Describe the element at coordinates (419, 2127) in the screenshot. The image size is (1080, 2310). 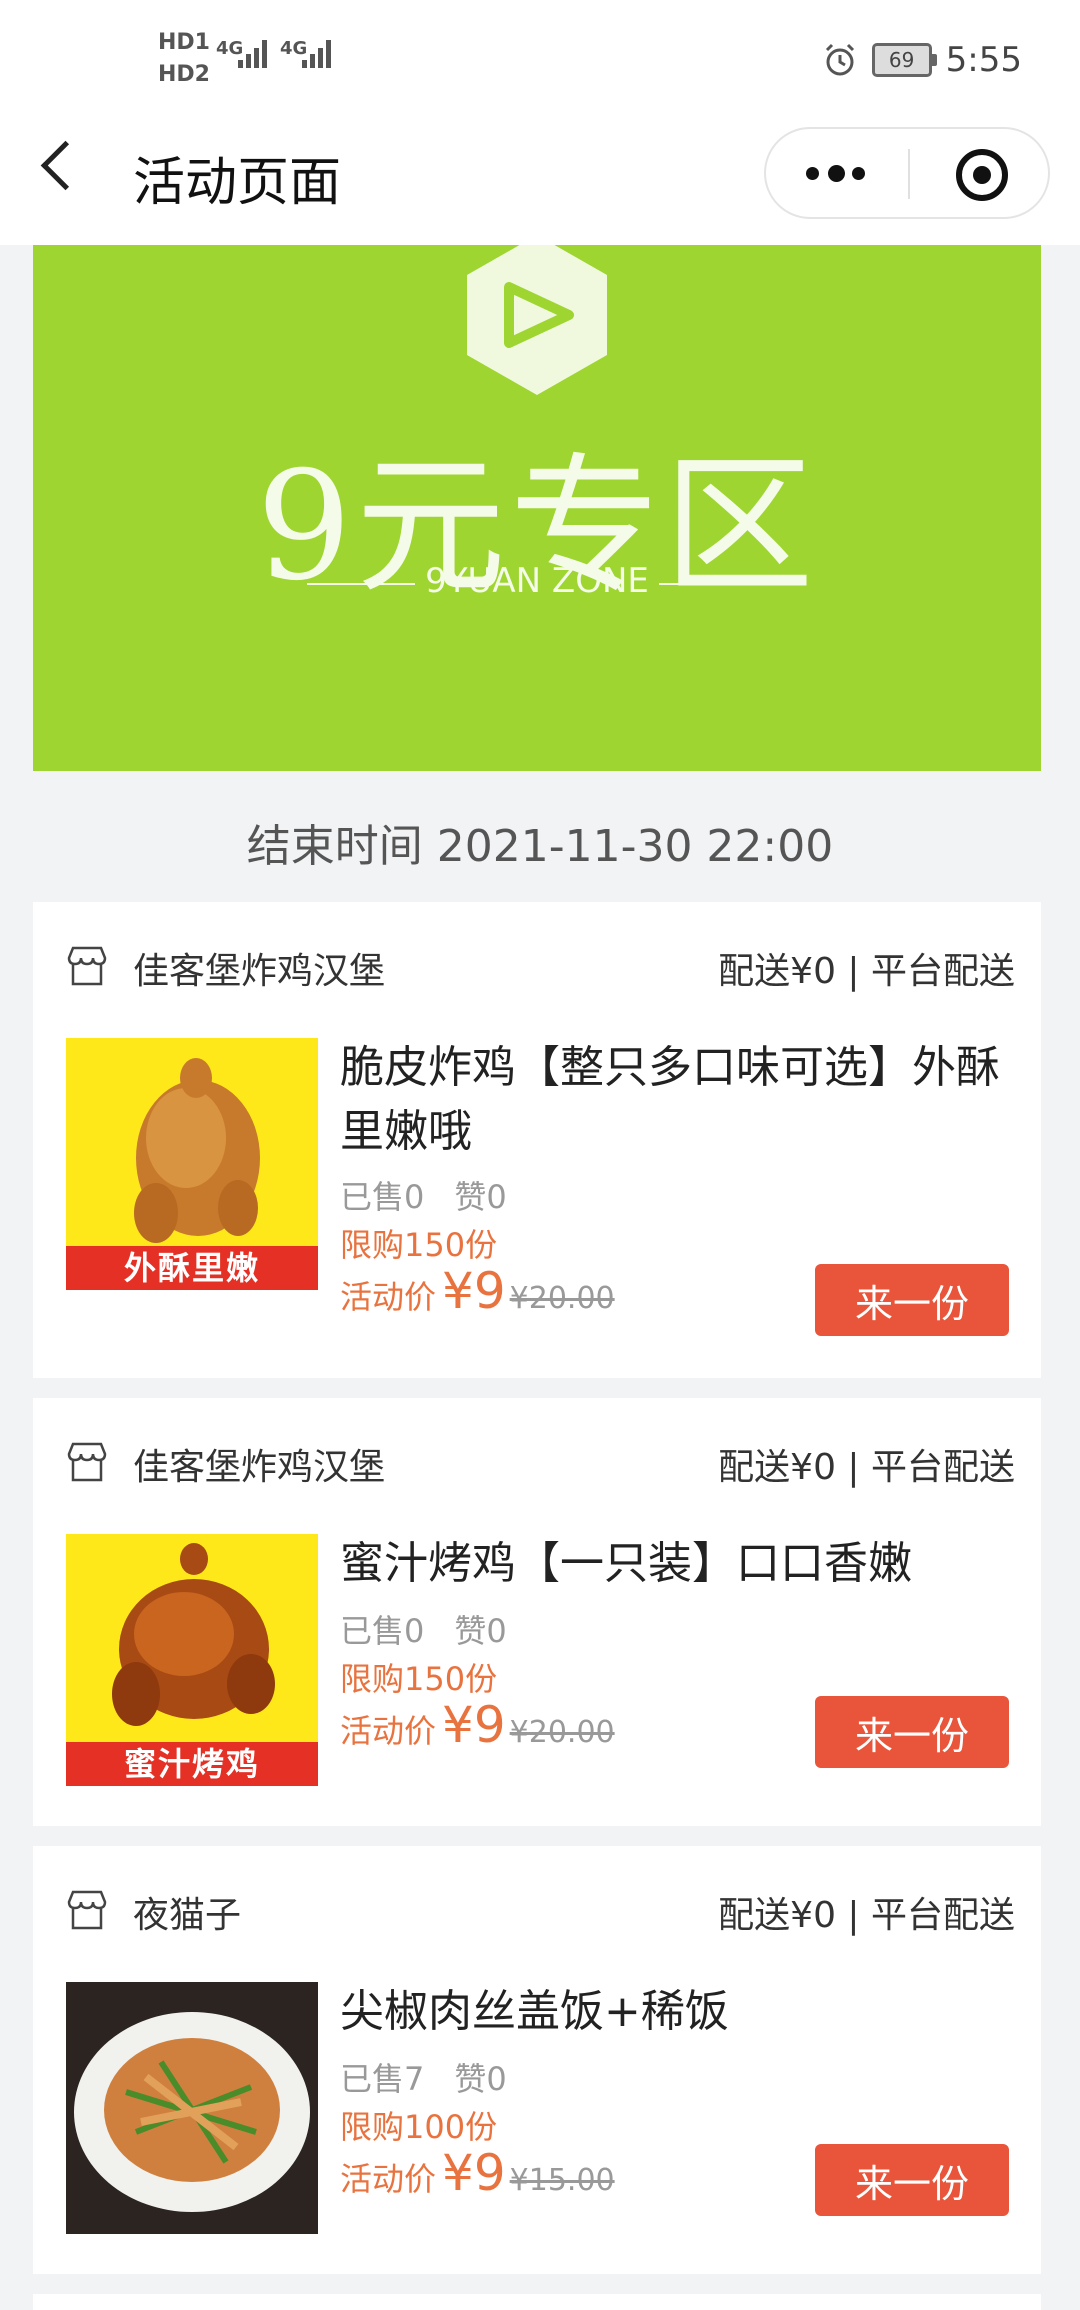
I see `purchase-limit: 限购100份` at that location.